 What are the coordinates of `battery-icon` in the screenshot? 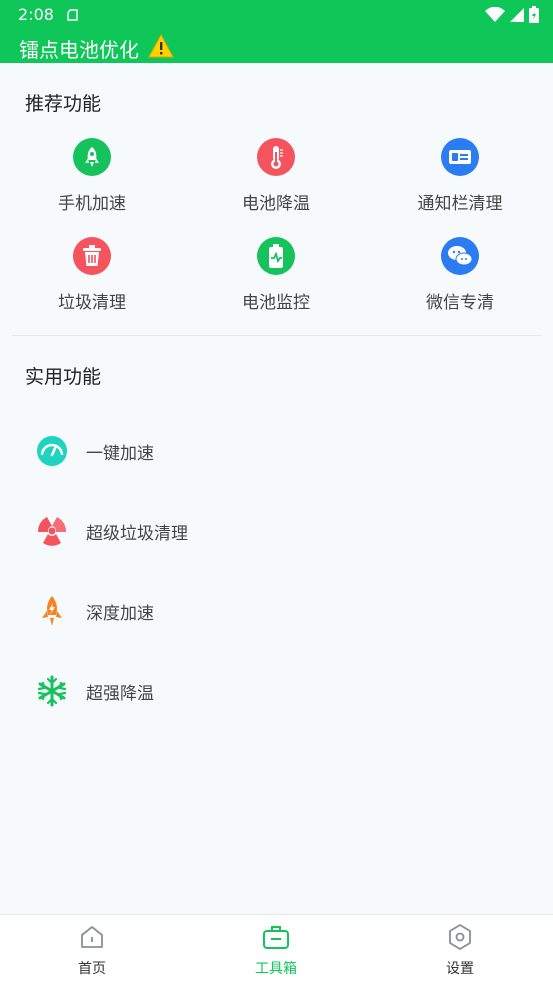 It's located at (534, 14).